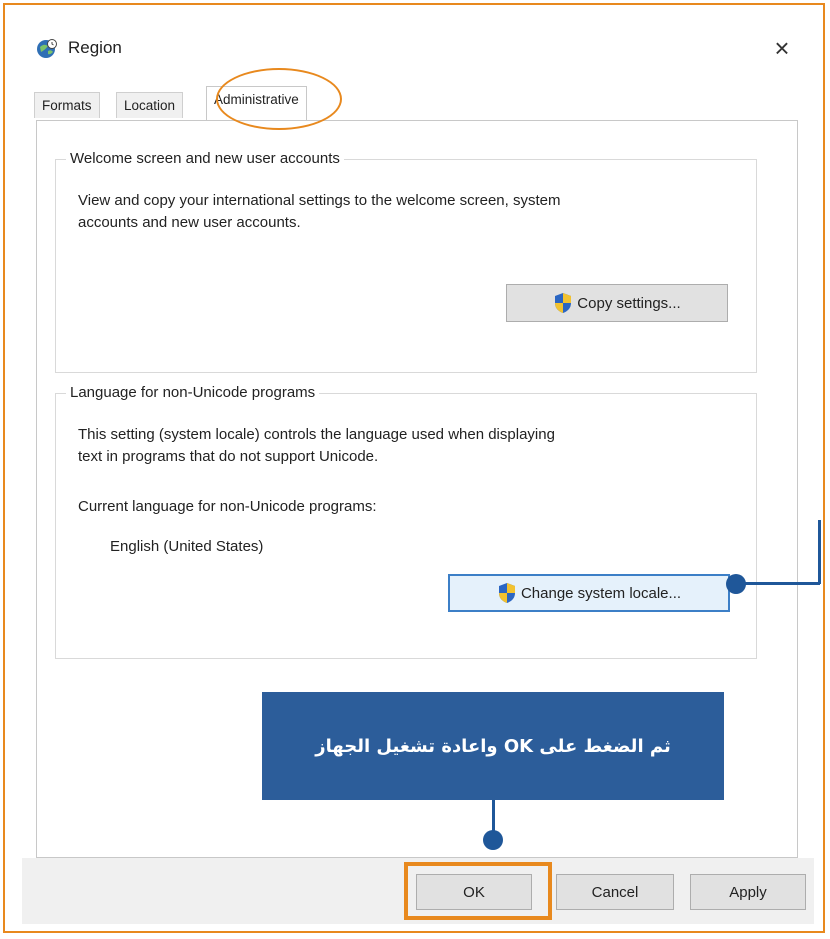  I want to click on instruction-text: ثم الضغط على OK واعادة تشغيل الجهاز, so click(493, 746).